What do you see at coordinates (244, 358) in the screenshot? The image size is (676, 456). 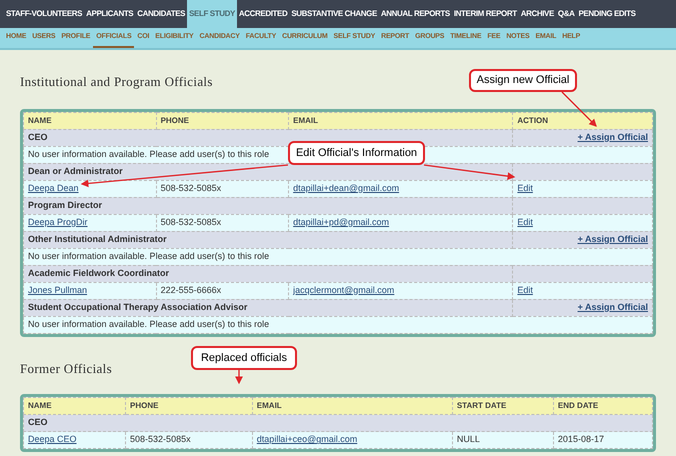 I see `callout-box: Replaced officials` at bounding box center [244, 358].